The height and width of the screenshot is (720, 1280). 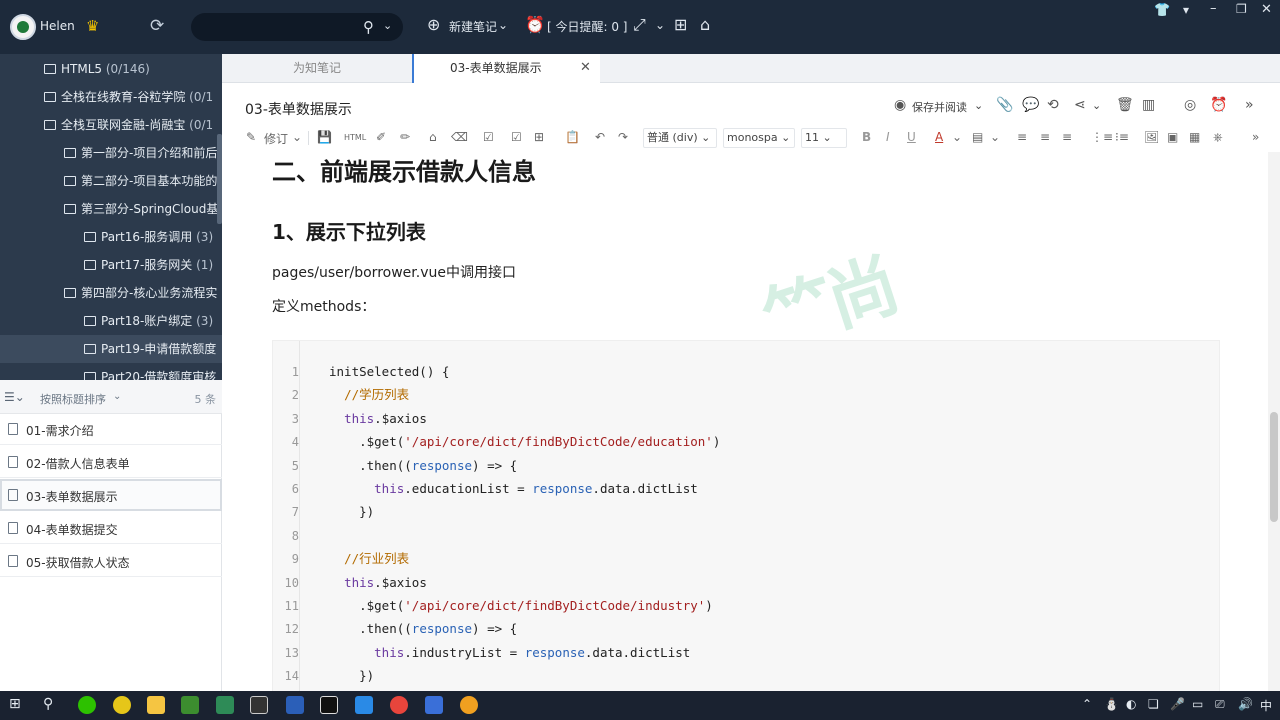 I want to click on history-icon: ⟲, so click(x=1053, y=105).